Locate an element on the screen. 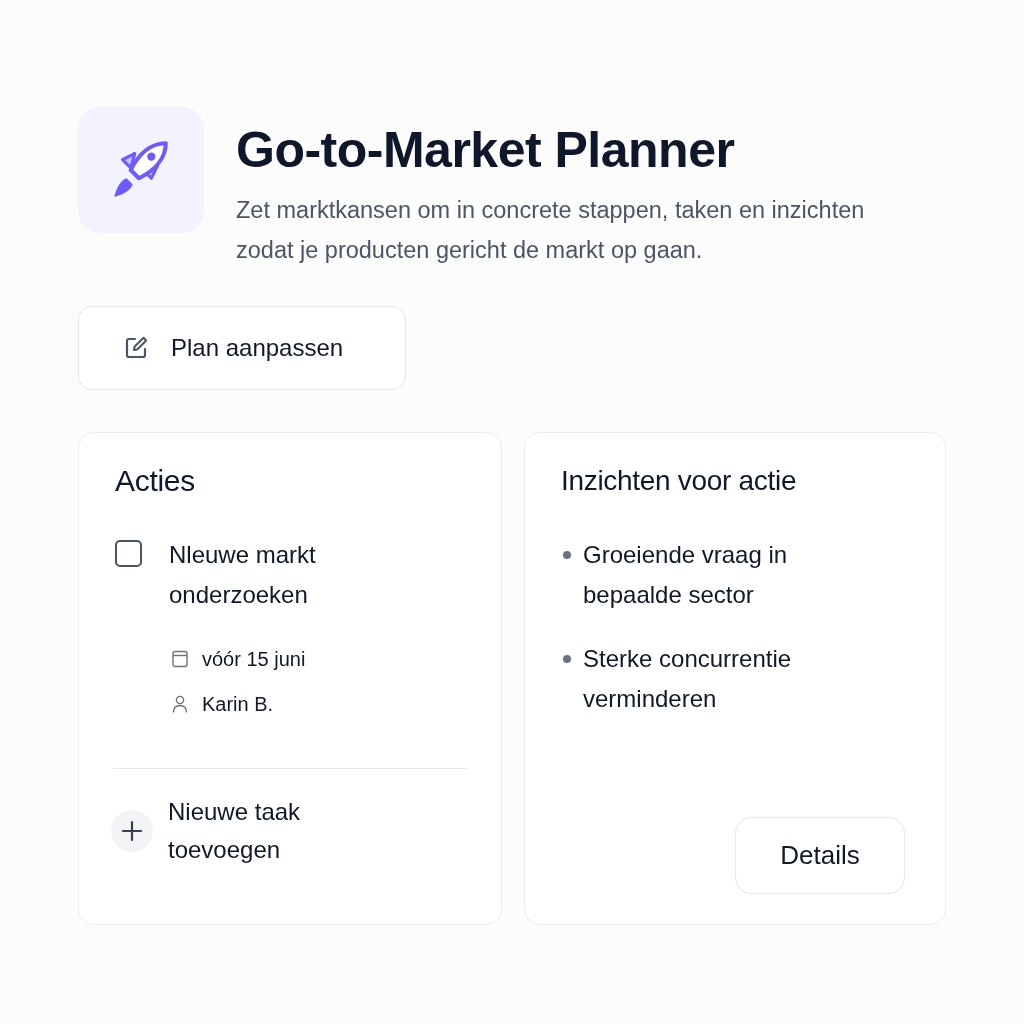 The width and height of the screenshot is (1024, 1024). card-title: Acties is located at coordinates (155, 481).